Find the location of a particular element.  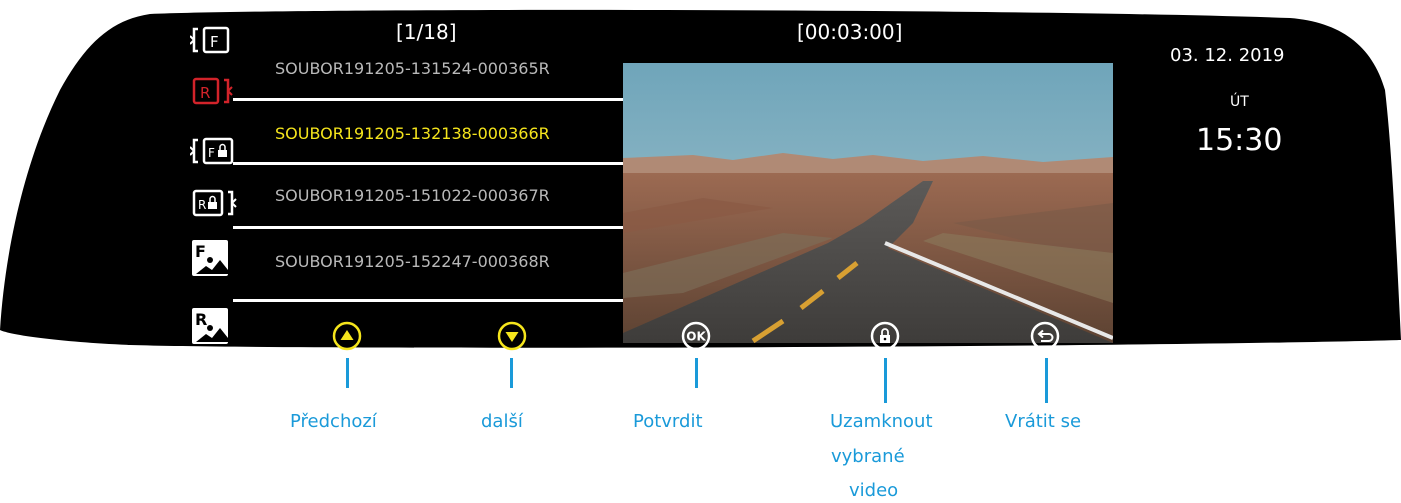

file-list-item: SOUBOR191205-131524-000365R is located at coordinates (412, 68).